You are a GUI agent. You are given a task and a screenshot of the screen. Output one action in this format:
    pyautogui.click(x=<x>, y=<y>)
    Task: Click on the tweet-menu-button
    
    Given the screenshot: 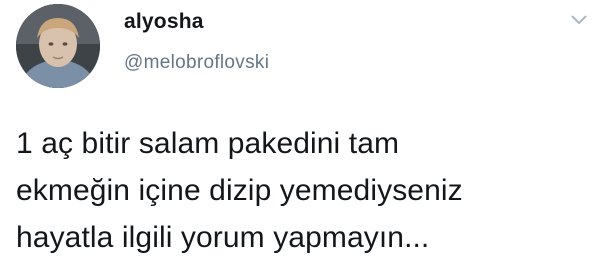 What is the action you would take?
    pyautogui.click(x=579, y=20)
    